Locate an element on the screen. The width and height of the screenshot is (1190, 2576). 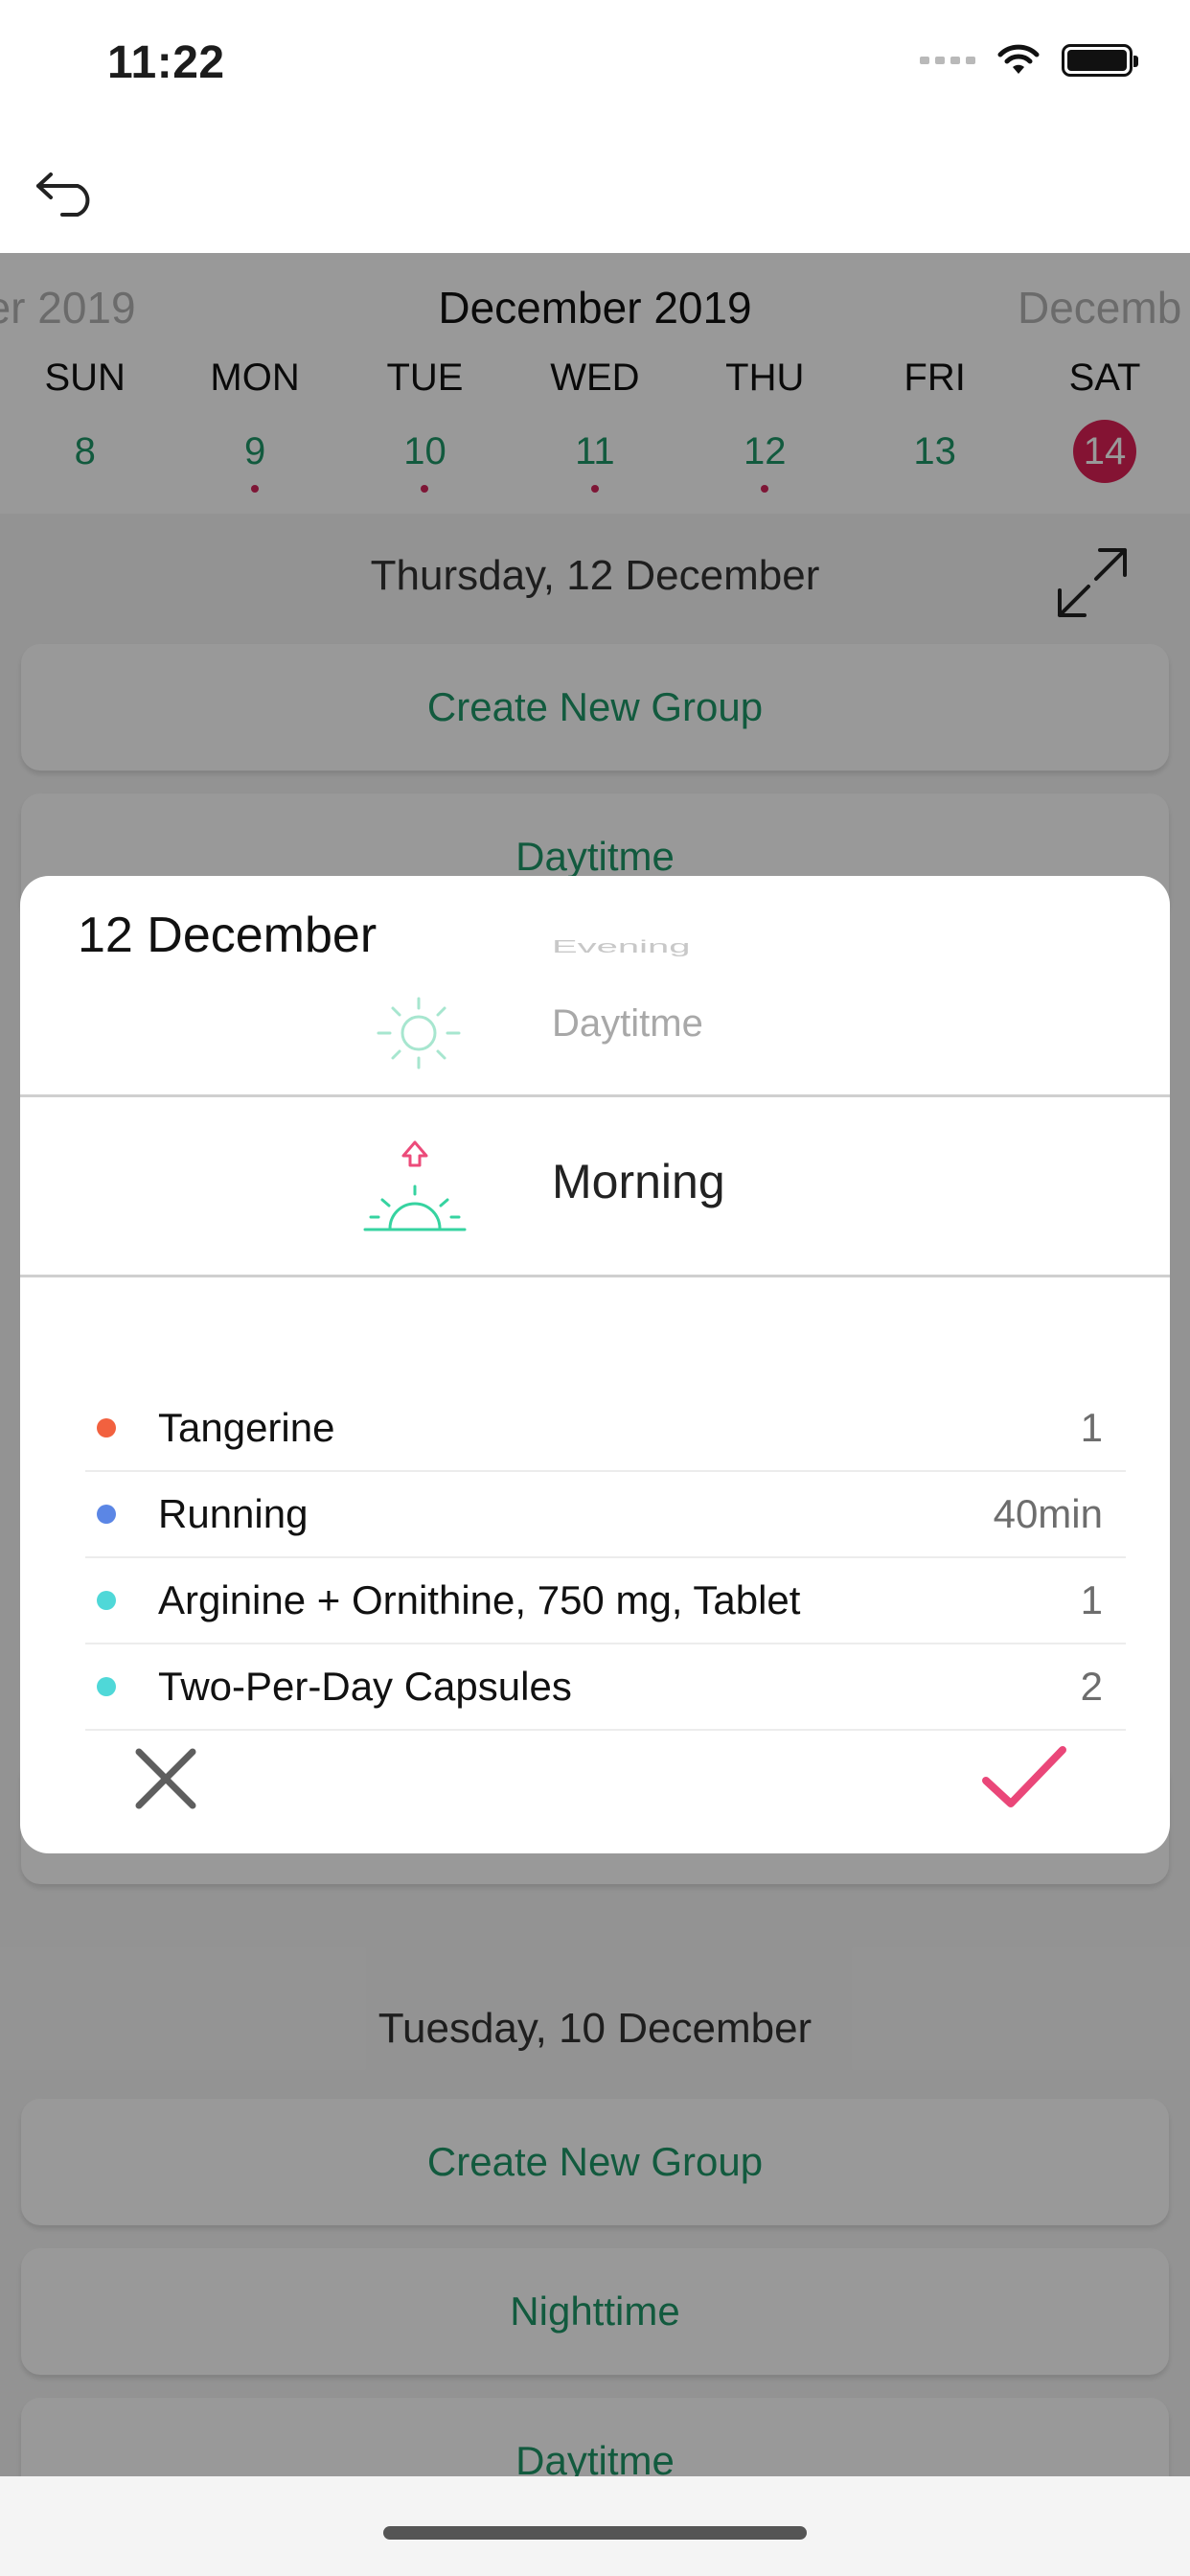
home-indicator-area is located at coordinates (595, 2526).